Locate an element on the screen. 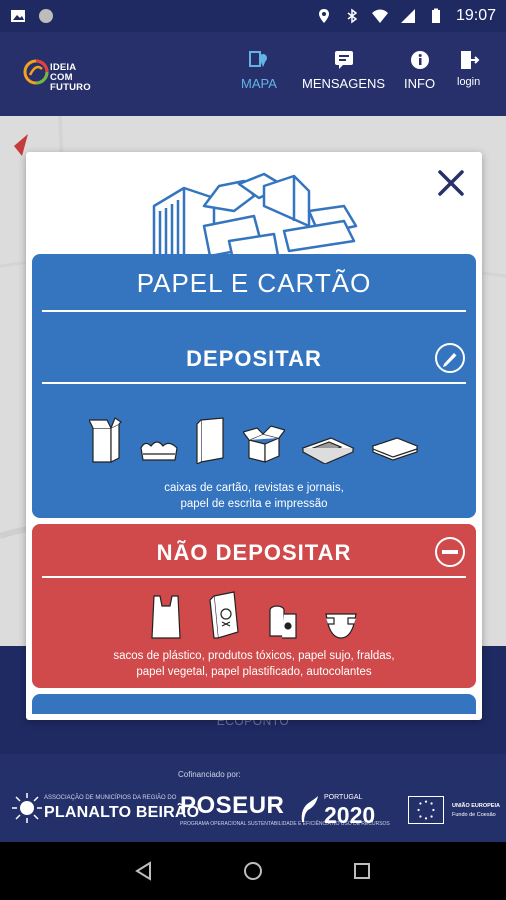 This screenshot has width=506, height=900. clock: 19:07 is located at coordinates (475, 15).